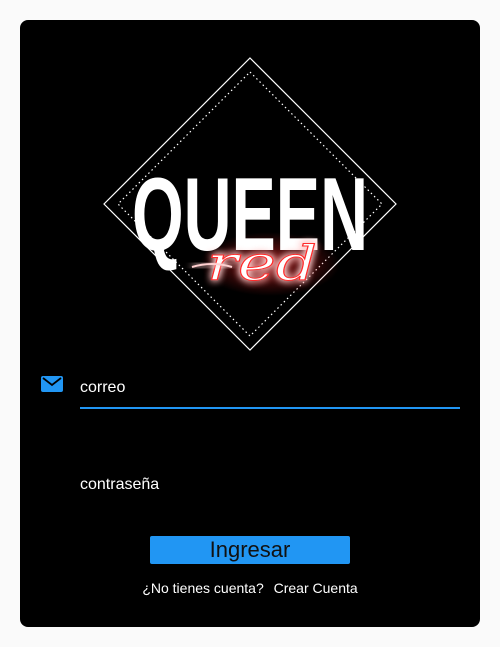  I want to click on password-input, so click(270, 485).